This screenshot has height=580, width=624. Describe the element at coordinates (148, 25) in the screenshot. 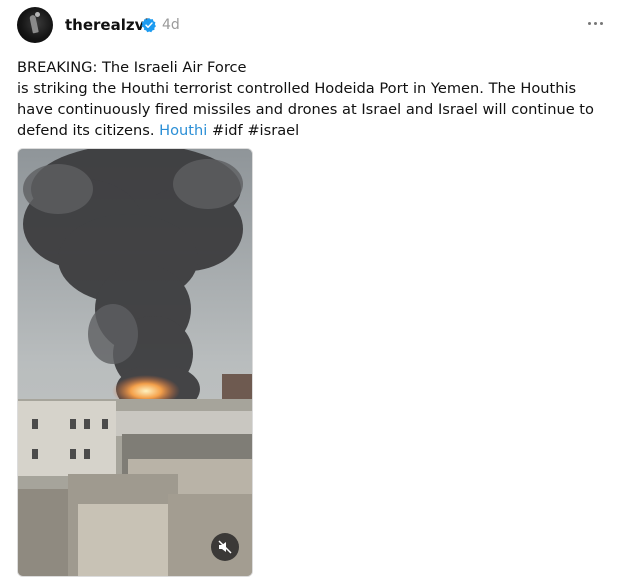

I see `verified-badge-icon` at that location.